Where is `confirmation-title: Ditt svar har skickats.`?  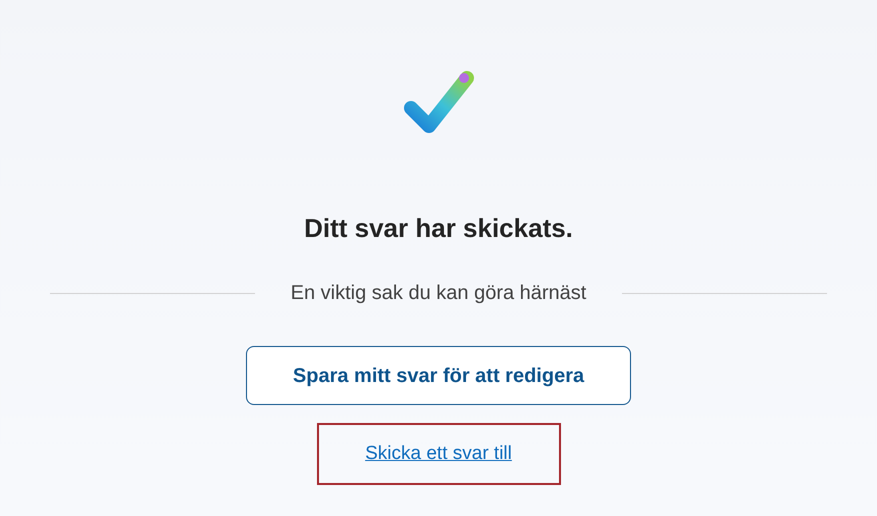
confirmation-title: Ditt svar har skickats. is located at coordinates (438, 228).